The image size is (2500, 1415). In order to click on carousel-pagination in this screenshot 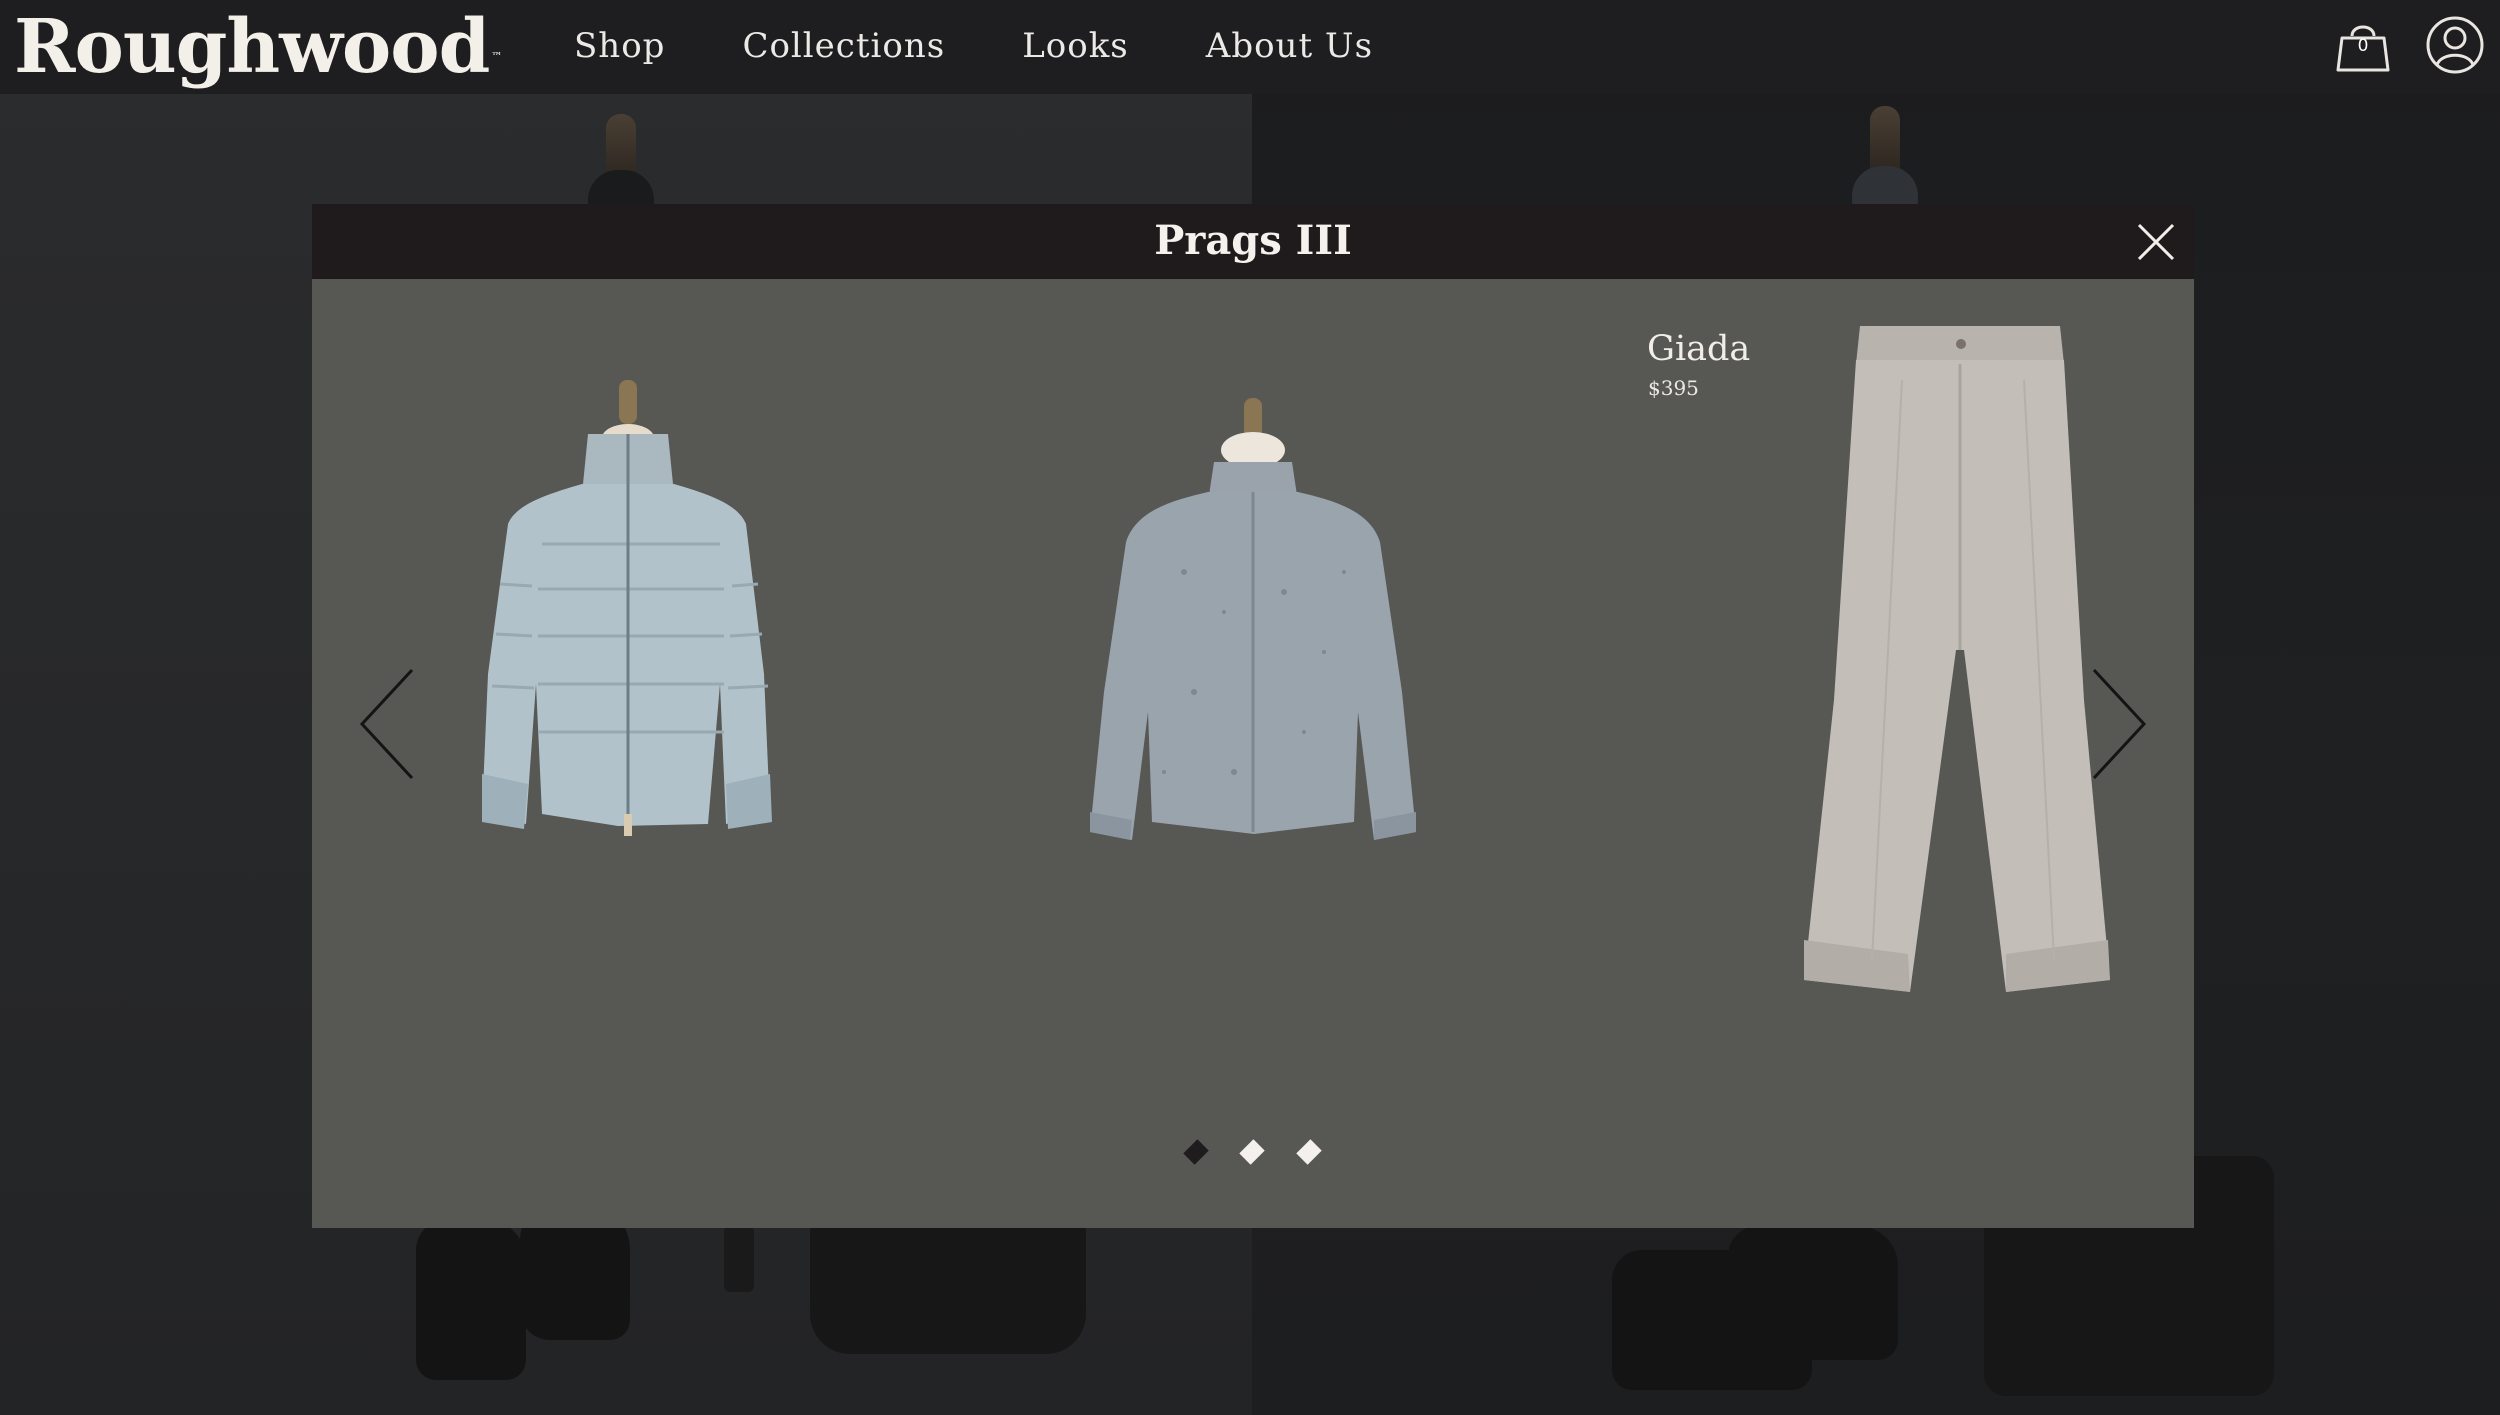, I will do `click(1253, 1153)`.